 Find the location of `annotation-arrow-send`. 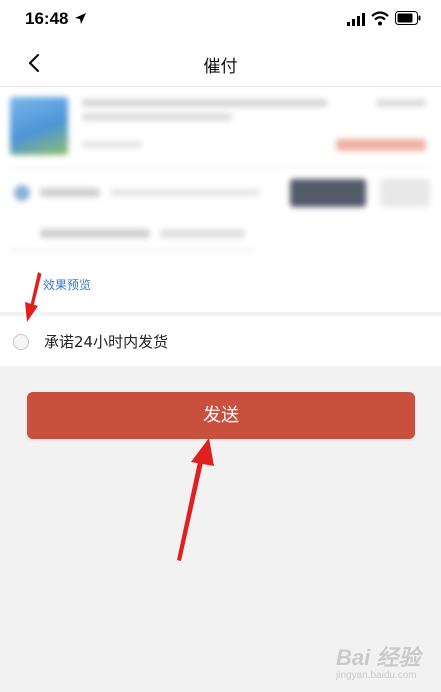

annotation-arrow-send is located at coordinates (195, 499).